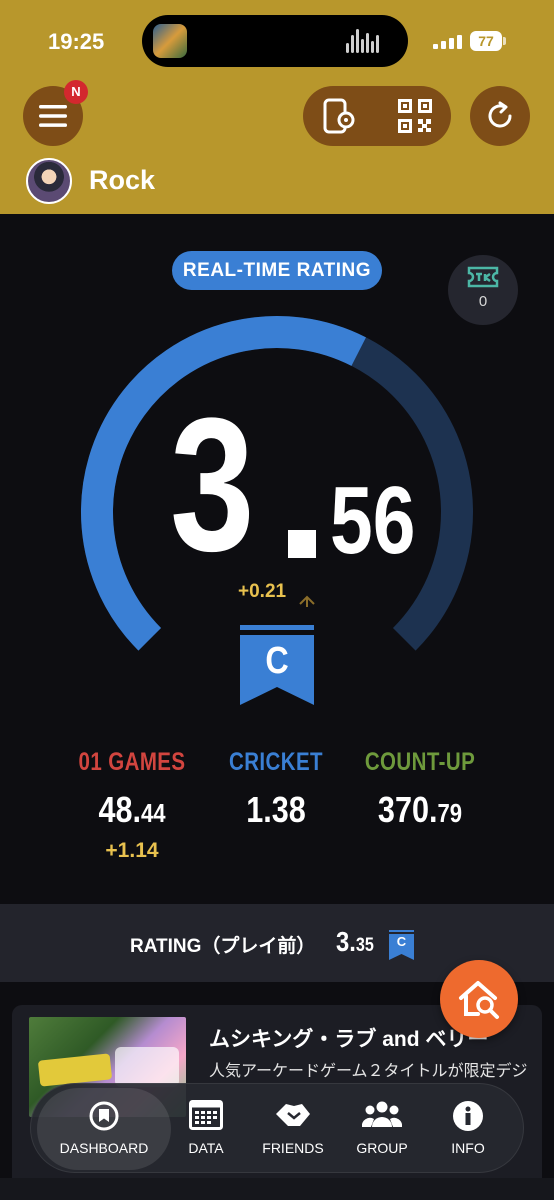  Describe the element at coordinates (276, 809) in the screenshot. I see `stat-value: 1.38` at that location.